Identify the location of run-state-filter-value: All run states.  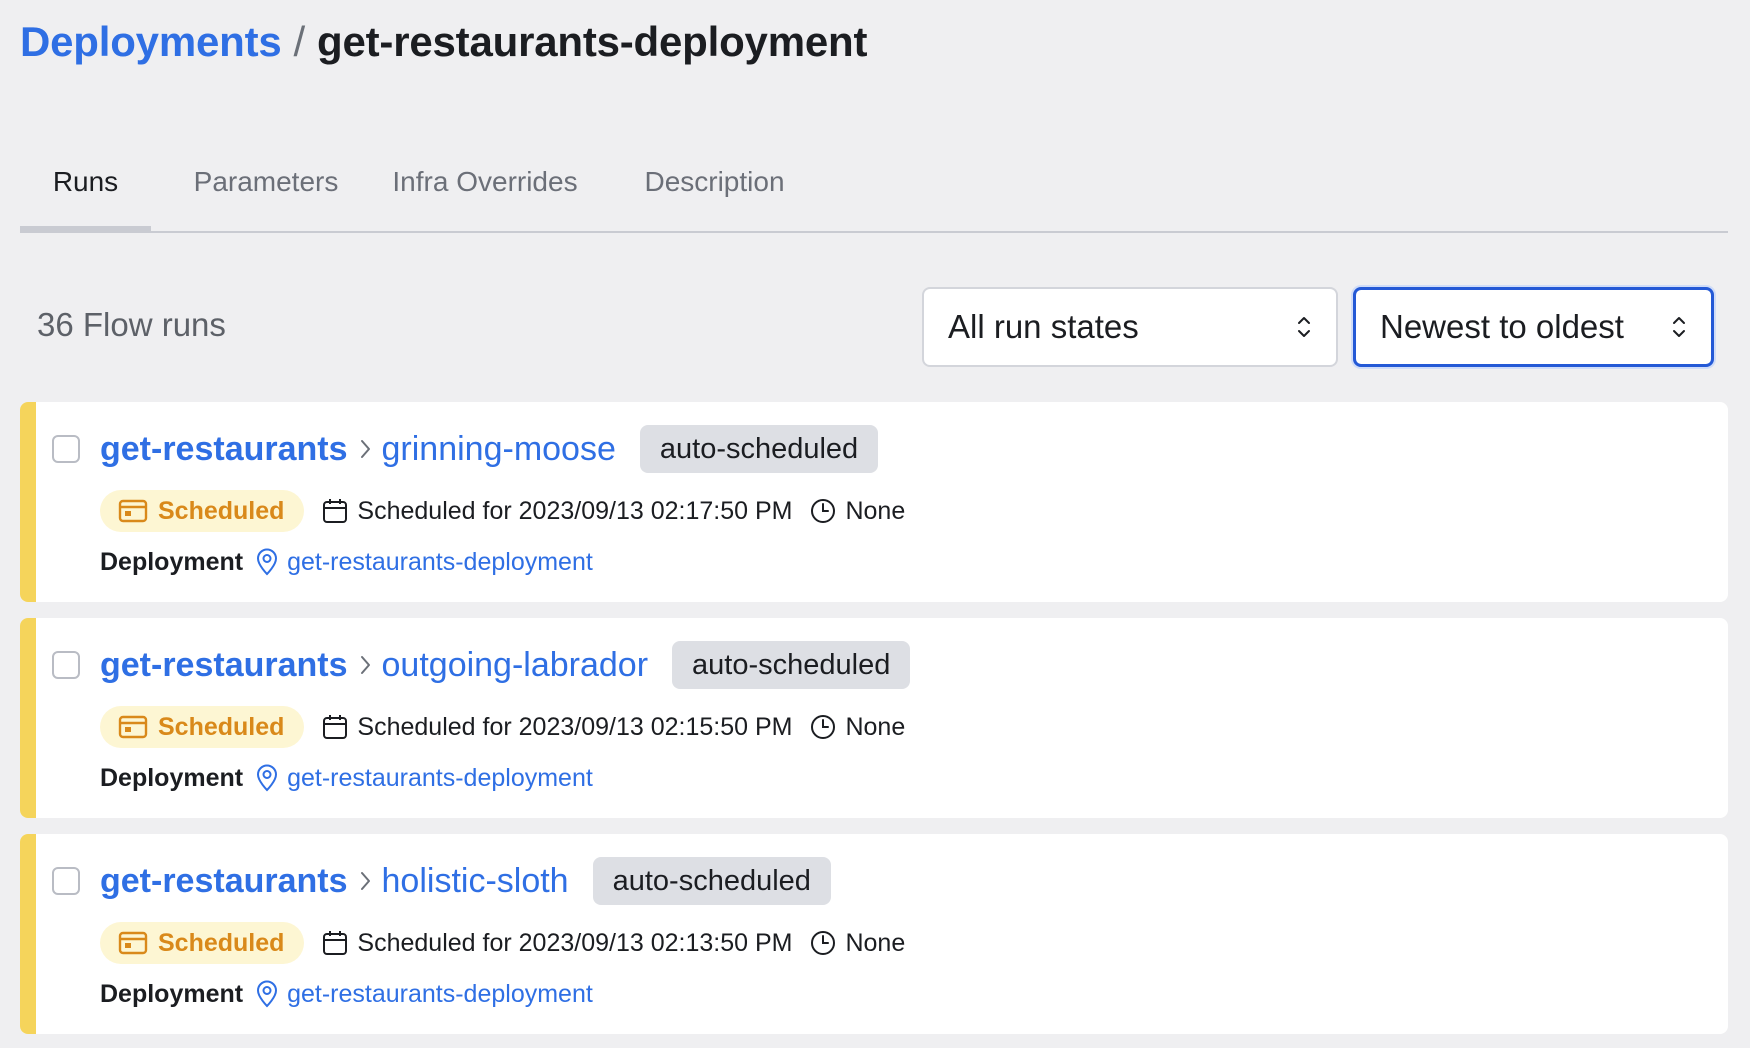
(1043, 326).